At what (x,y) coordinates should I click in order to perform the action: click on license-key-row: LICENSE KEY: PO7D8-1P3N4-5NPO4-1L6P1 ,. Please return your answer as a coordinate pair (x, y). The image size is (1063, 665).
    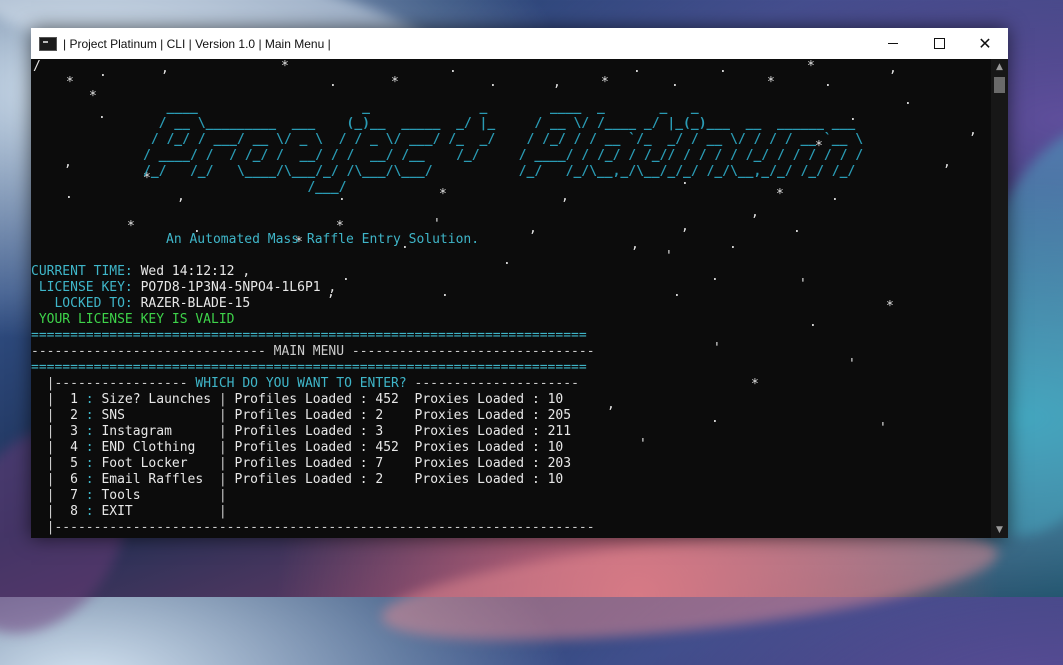
    Looking at the image, I should click on (183, 288).